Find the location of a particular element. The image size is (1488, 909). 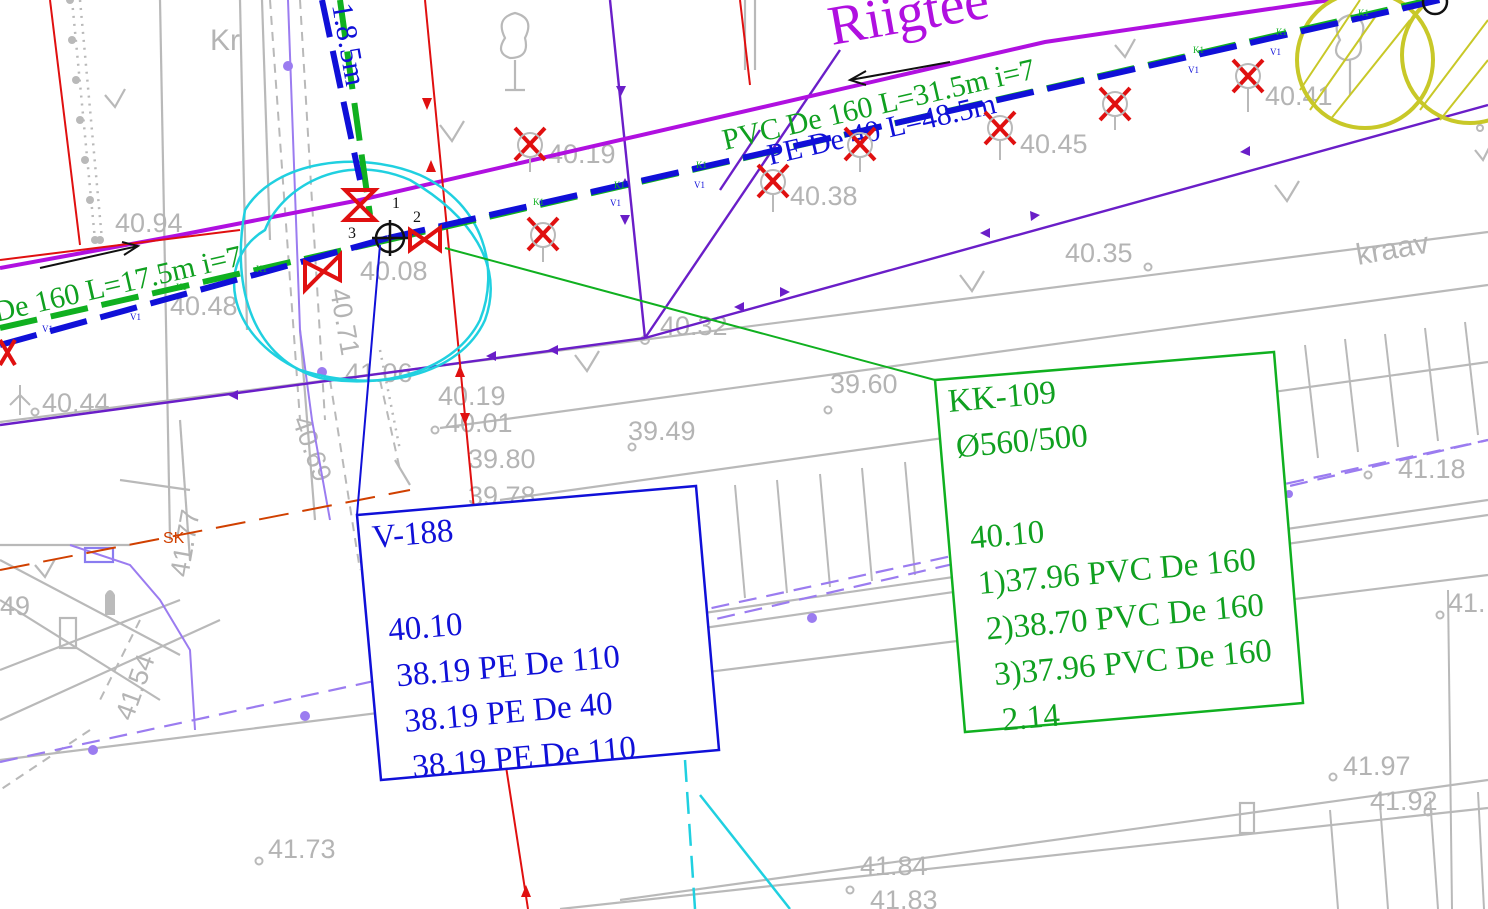

elevation-label: 40.41 is located at coordinates (1299, 96).